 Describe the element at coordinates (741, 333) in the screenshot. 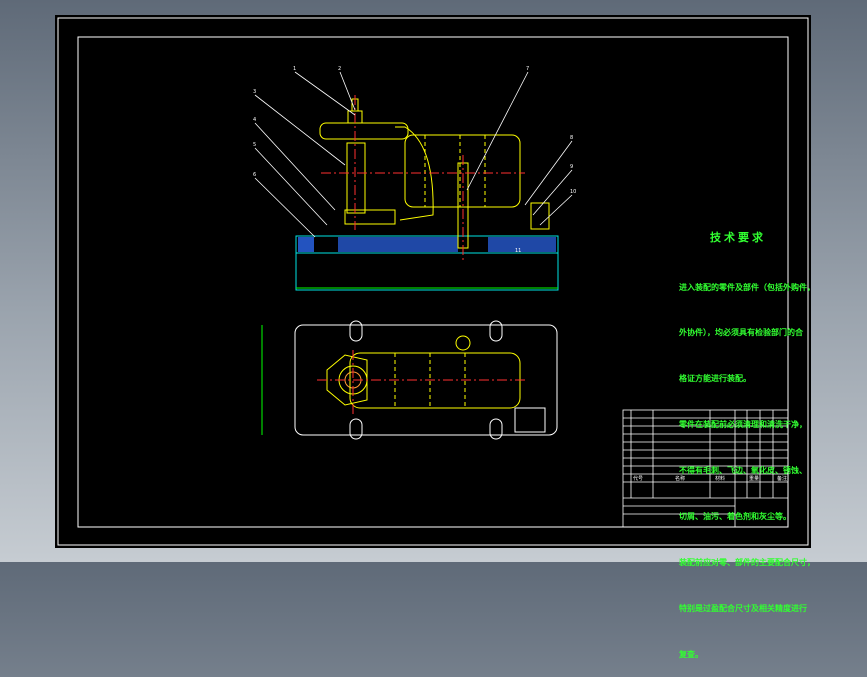

I see `tech-line: 外协件），均必须具有检验部门的合` at that location.